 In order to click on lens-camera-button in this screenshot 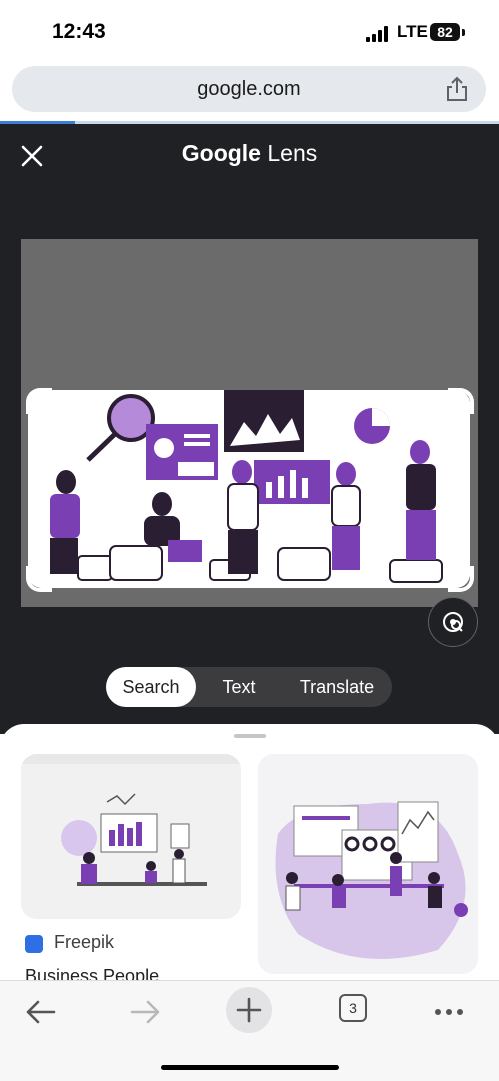, I will do `click(453, 622)`.